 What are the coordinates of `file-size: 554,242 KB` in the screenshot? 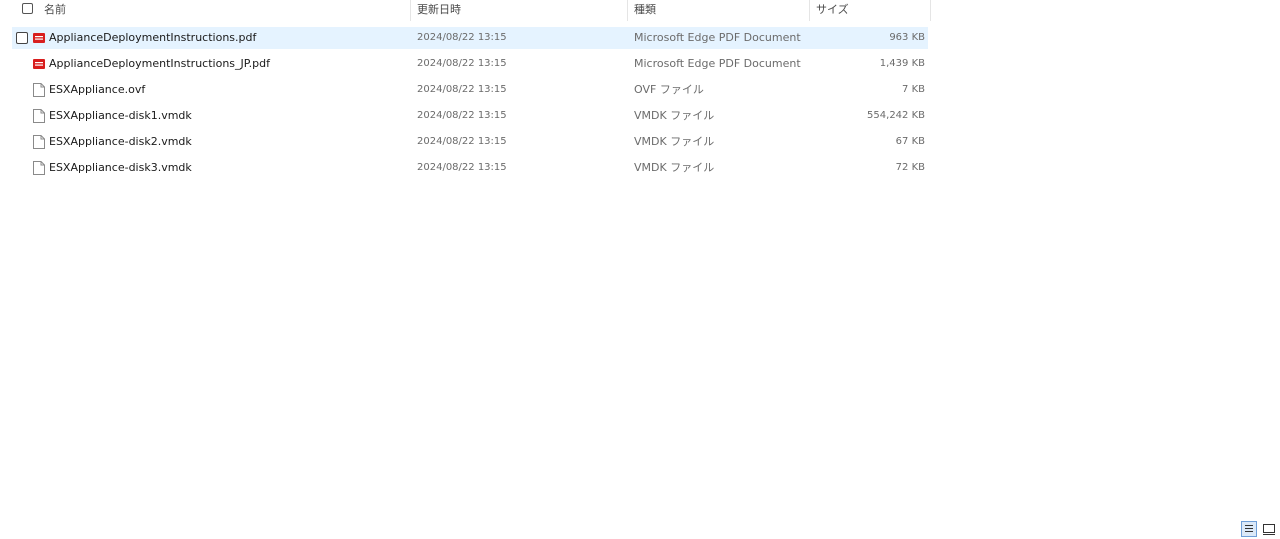 It's located at (896, 115).